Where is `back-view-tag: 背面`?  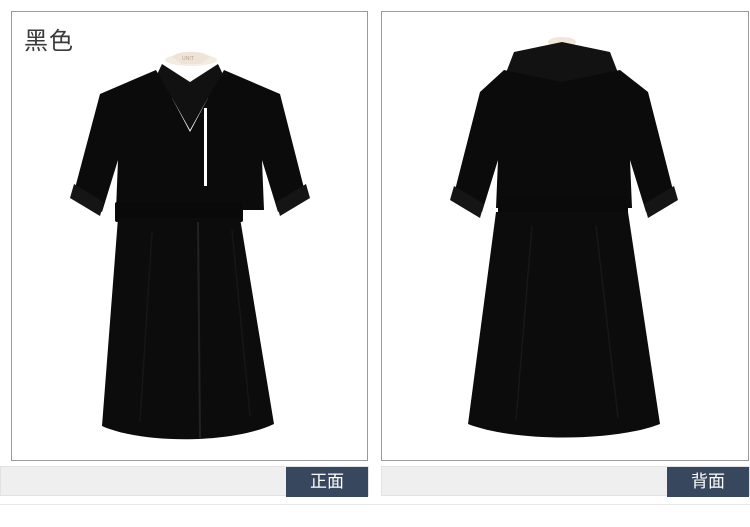 back-view-tag: 背面 is located at coordinates (708, 482).